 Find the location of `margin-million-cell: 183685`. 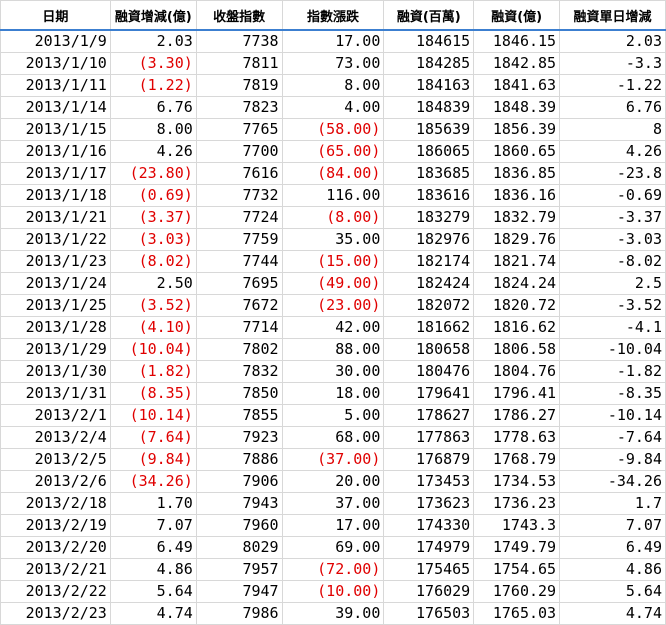

margin-million-cell: 183685 is located at coordinates (429, 173).